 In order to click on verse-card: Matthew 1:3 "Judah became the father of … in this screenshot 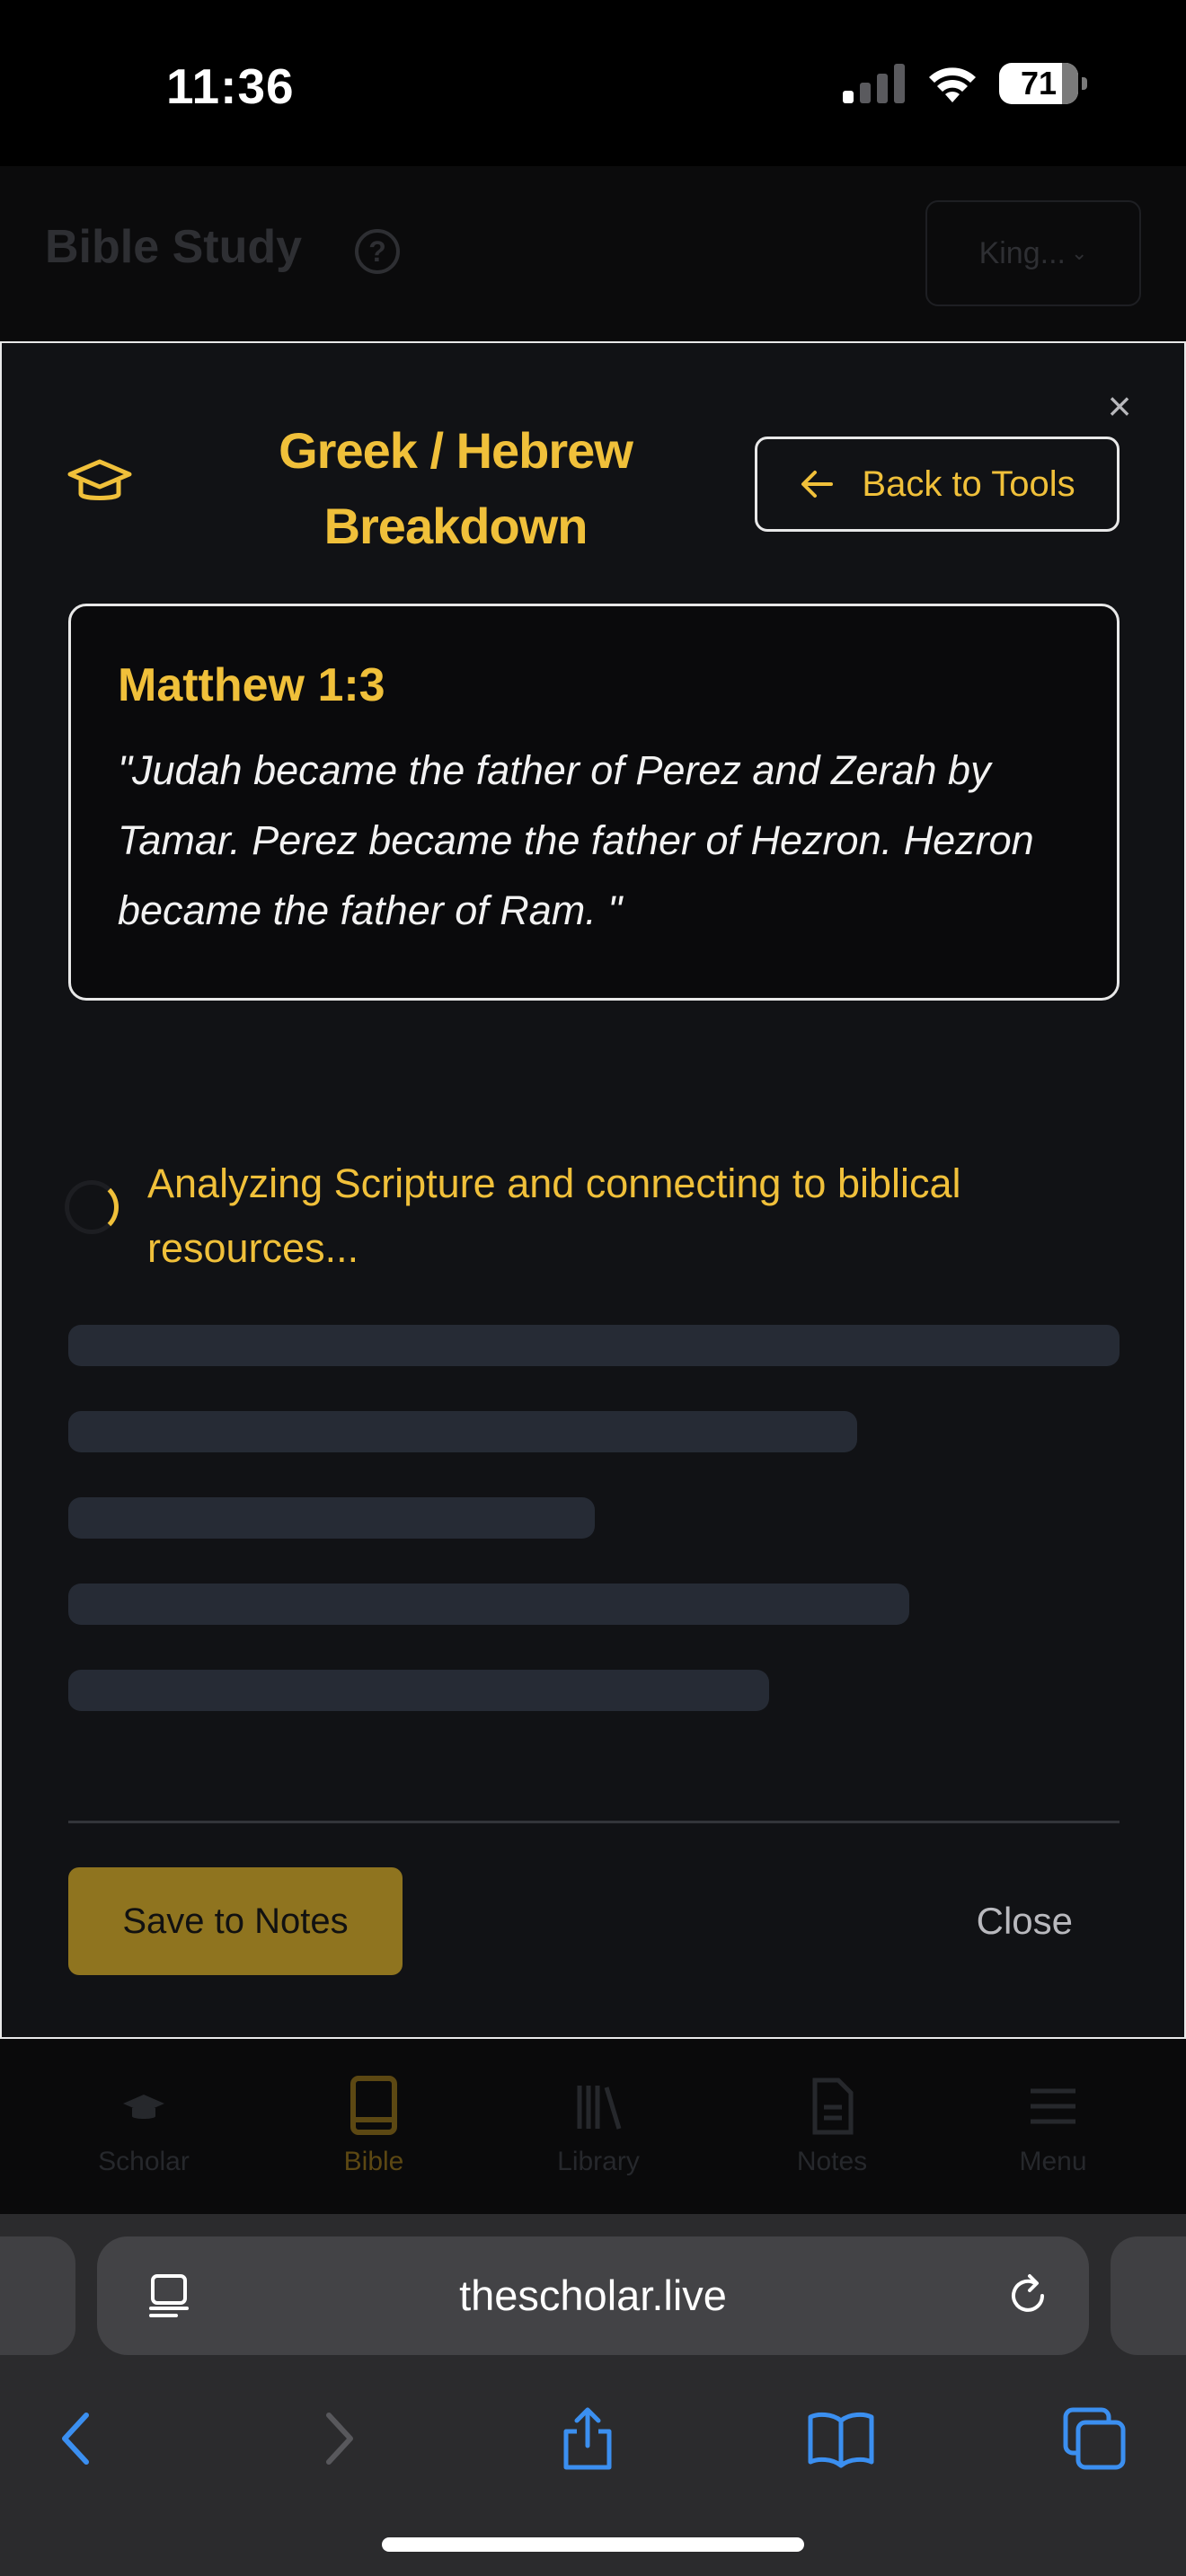, I will do `click(594, 802)`.